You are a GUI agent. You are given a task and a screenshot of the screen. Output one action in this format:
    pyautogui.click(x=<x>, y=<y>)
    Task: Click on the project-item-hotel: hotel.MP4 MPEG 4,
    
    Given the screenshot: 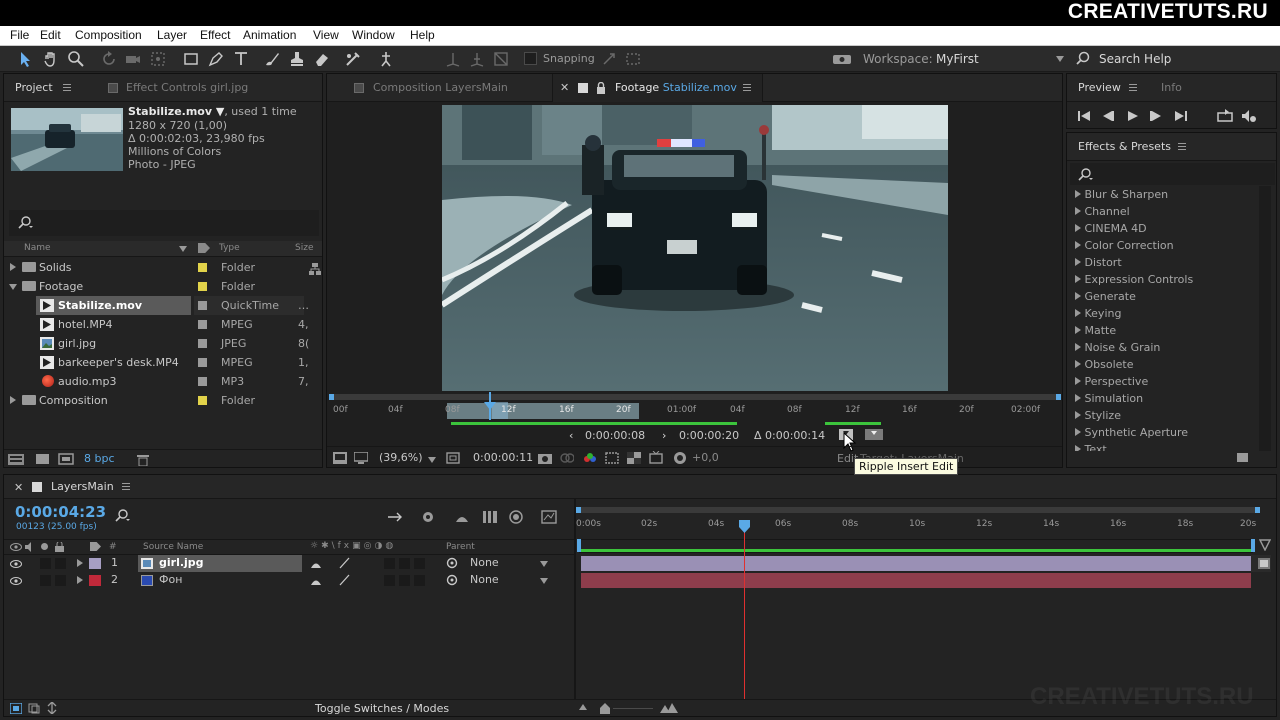 What is the action you would take?
    pyautogui.click(x=163, y=324)
    